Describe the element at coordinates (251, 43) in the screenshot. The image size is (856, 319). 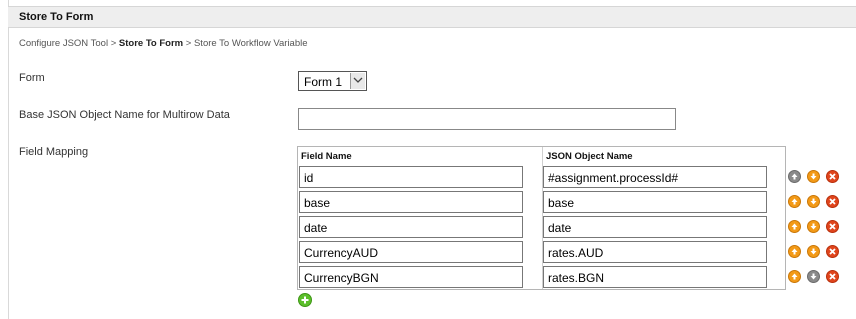
I see `breadcrumb-item-store-to-workflow-variable: Store To Workflow Variable` at that location.